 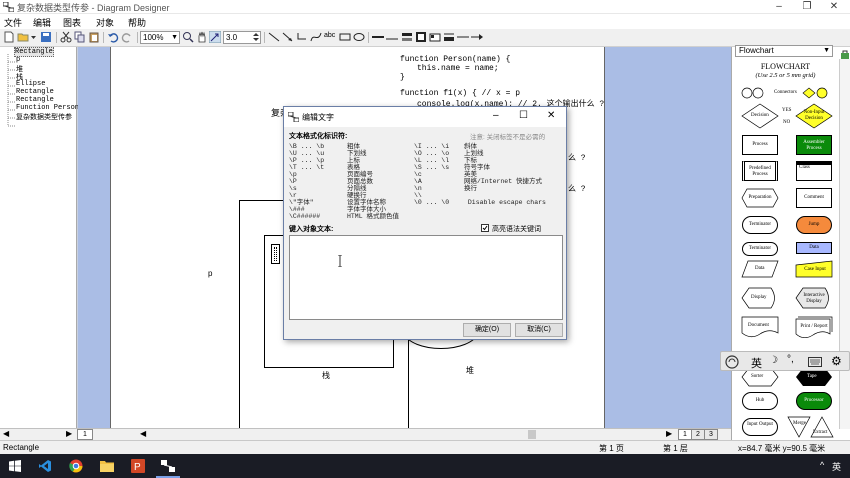 What do you see at coordinates (711, 434) in the screenshot?
I see `bottom-tab: 3` at bounding box center [711, 434].